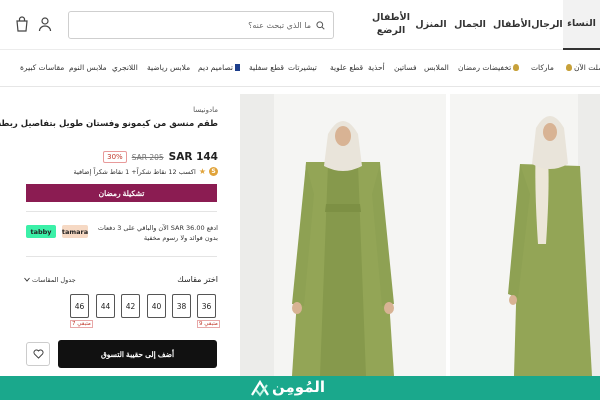  Describe the element at coordinates (512, 25) in the screenshot. I see `nav-kids: الأطفال` at that location.